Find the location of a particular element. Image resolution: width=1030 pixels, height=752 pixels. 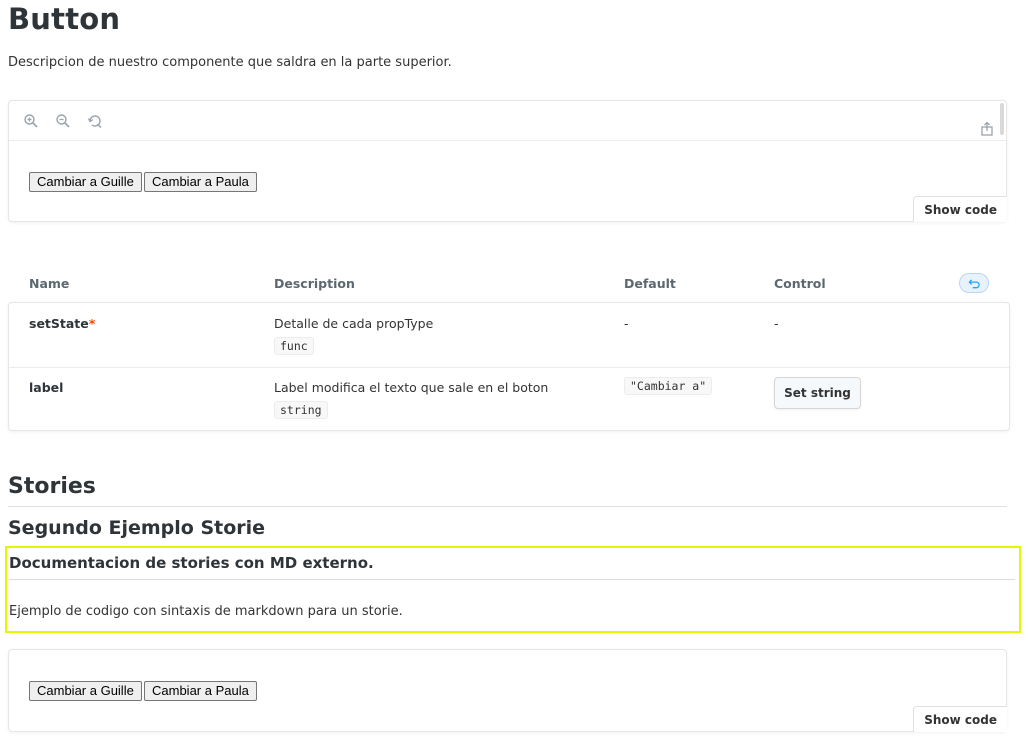

prop-description: Detalle de cada propType is located at coordinates (354, 323).